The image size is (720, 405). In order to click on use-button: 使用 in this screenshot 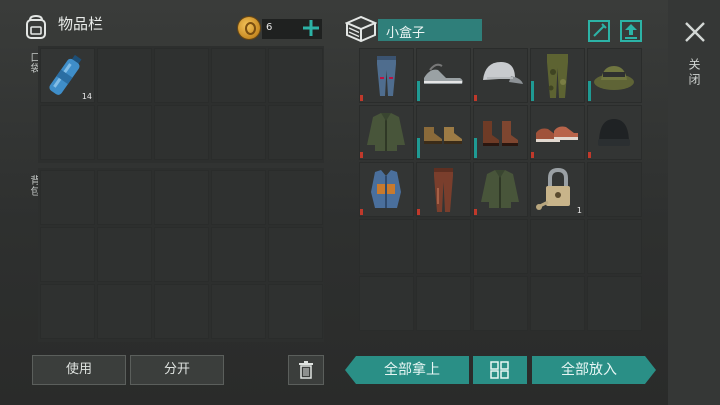, I will do `click(79, 370)`.